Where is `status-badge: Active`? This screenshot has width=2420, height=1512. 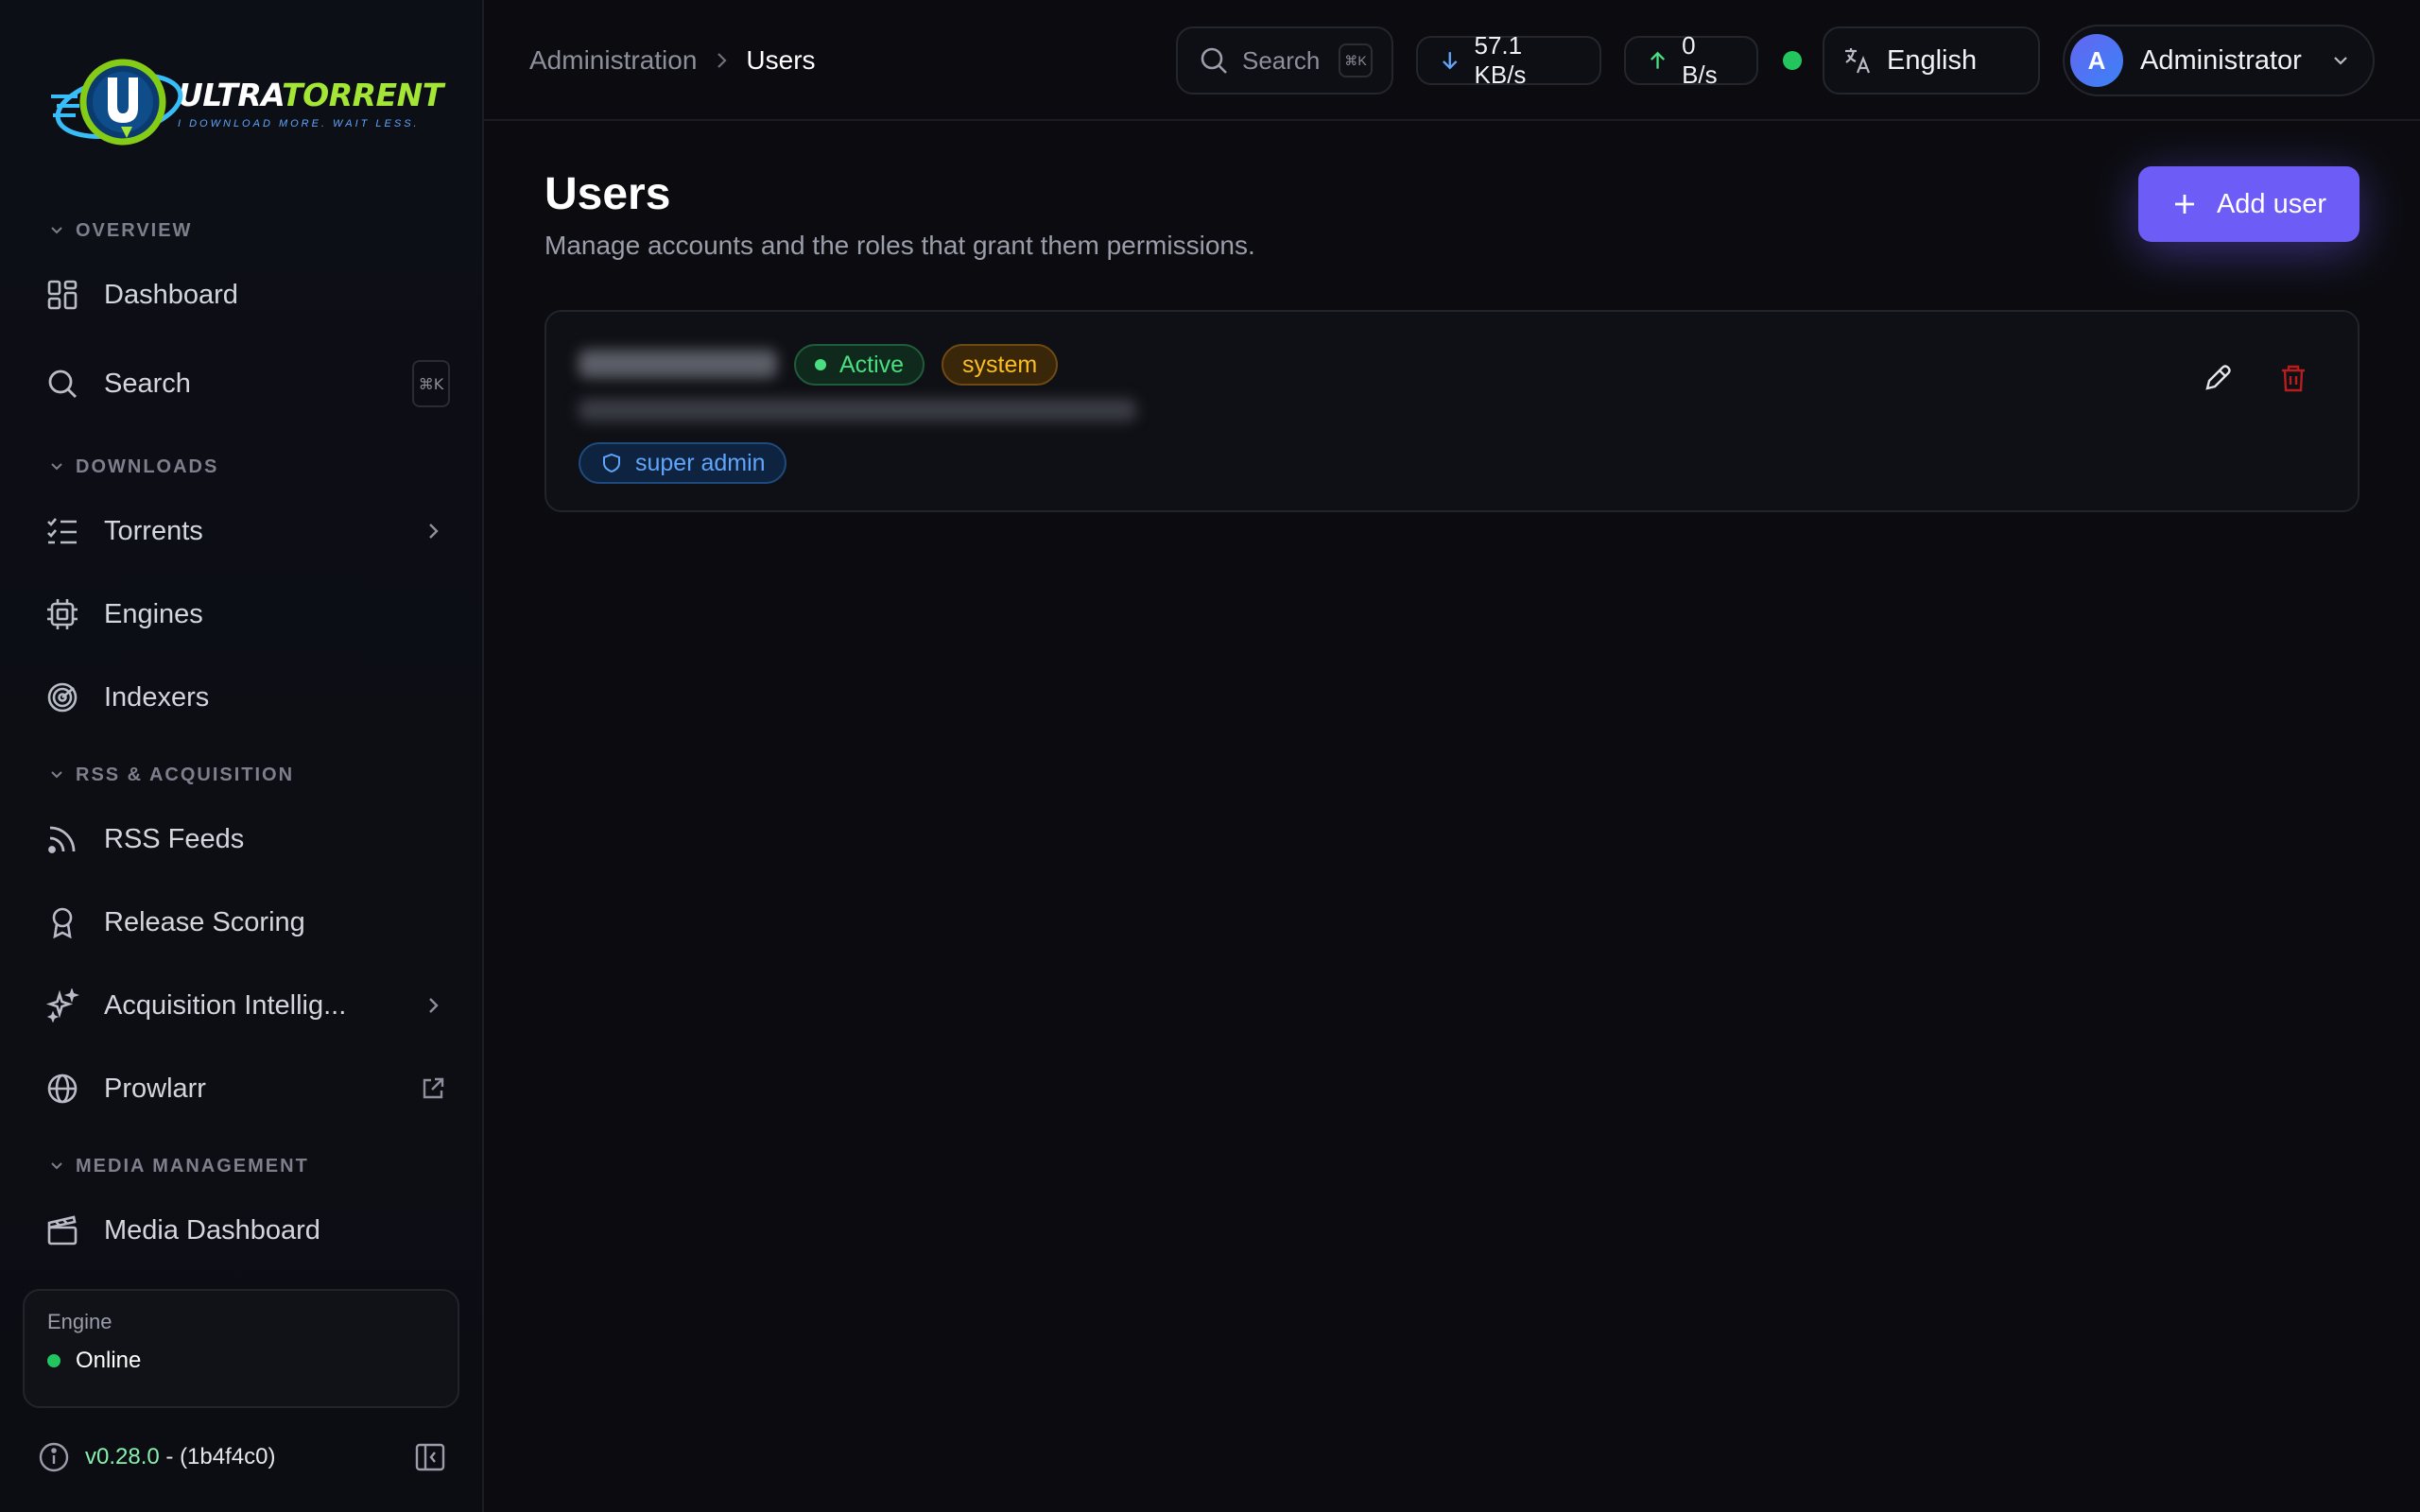 status-badge: Active is located at coordinates (859, 365).